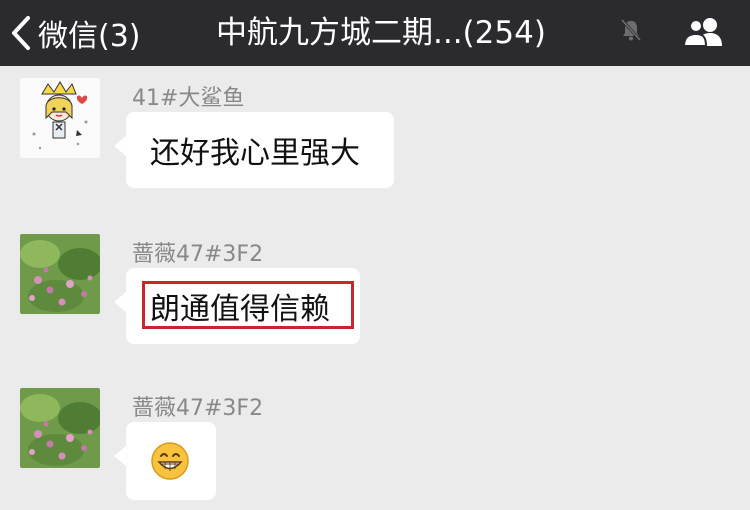 The width and height of the screenshot is (750, 510). I want to click on chevron-left-icon, so click(21, 33).